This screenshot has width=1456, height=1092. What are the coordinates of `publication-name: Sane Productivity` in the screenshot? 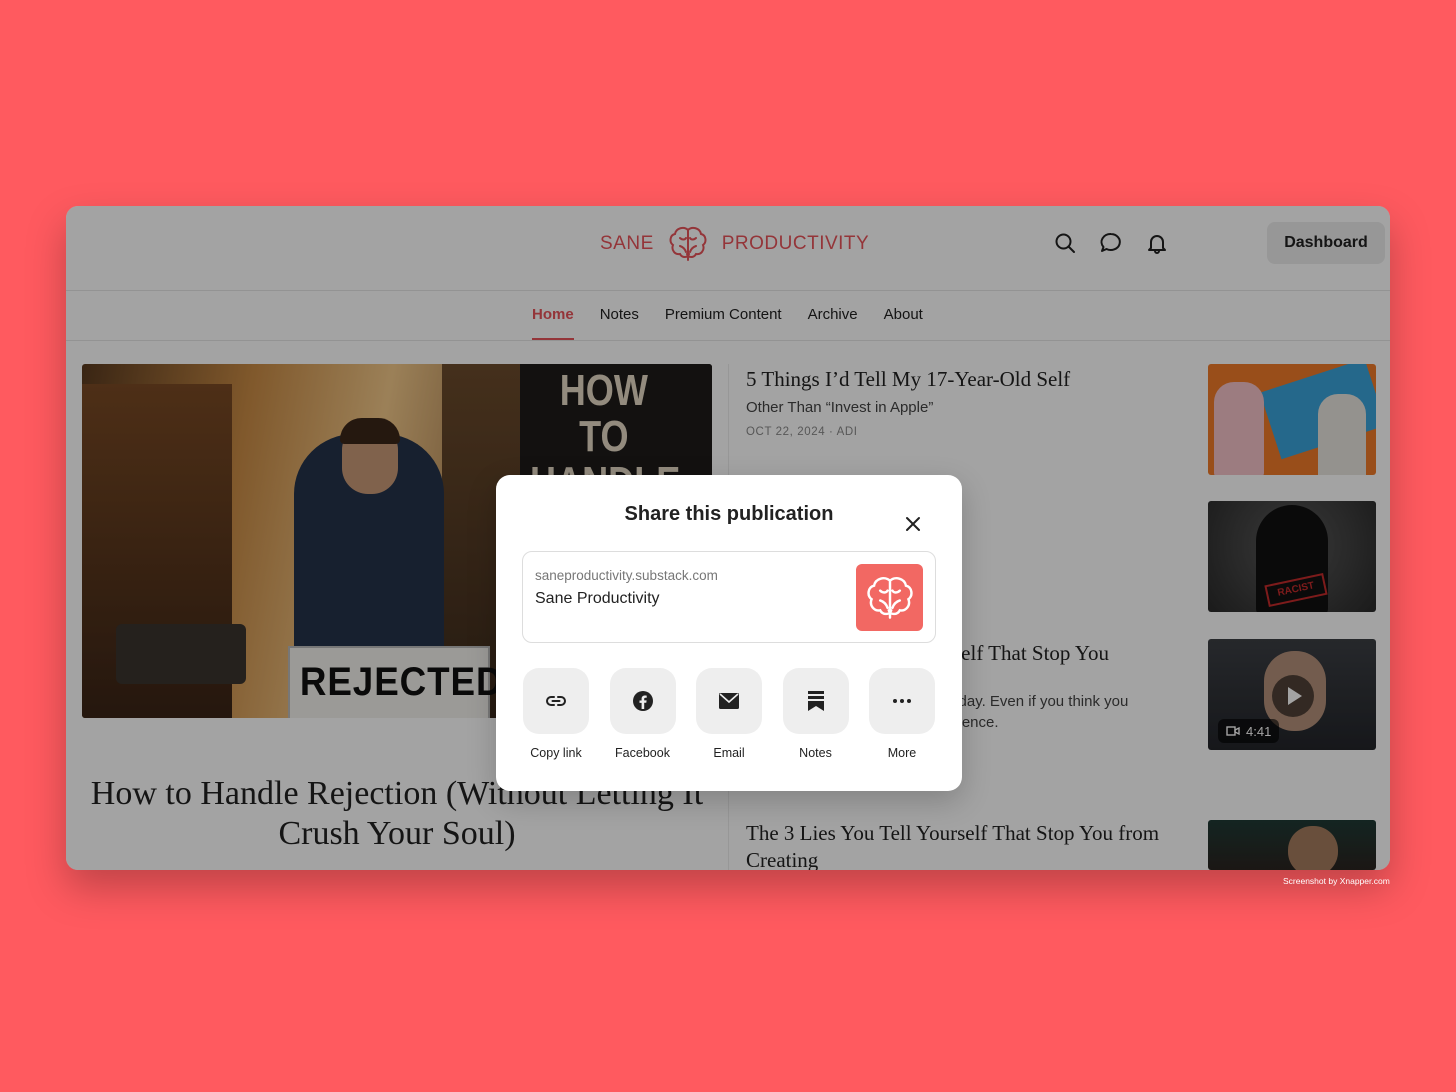 It's located at (597, 598).